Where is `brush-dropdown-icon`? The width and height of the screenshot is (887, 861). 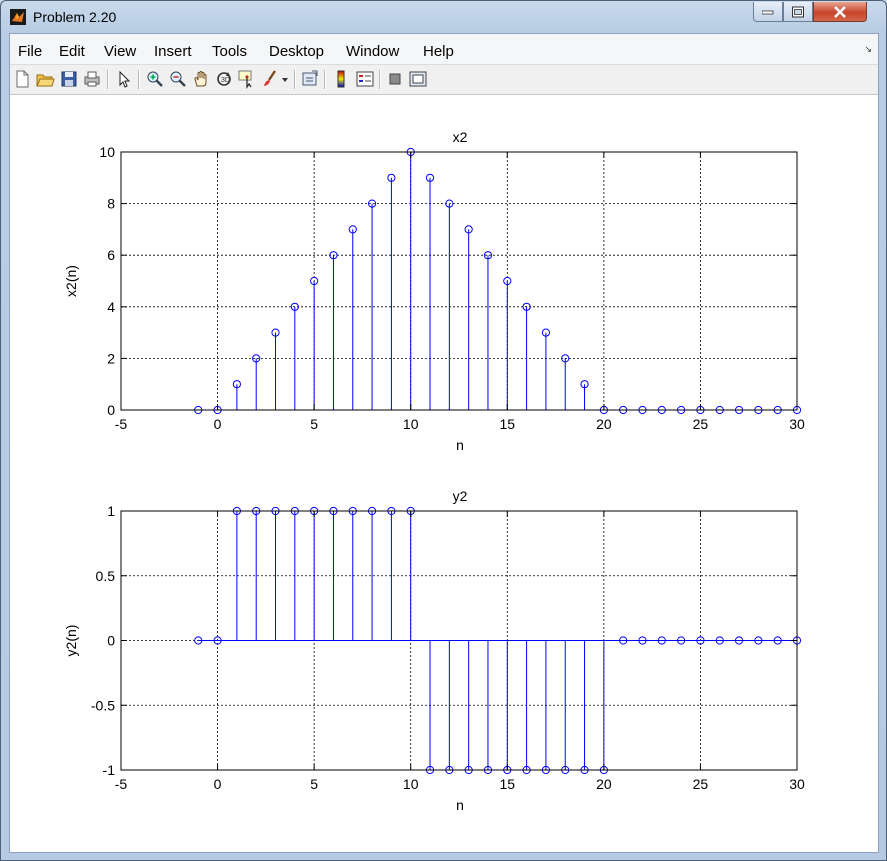 brush-dropdown-icon is located at coordinates (285, 79).